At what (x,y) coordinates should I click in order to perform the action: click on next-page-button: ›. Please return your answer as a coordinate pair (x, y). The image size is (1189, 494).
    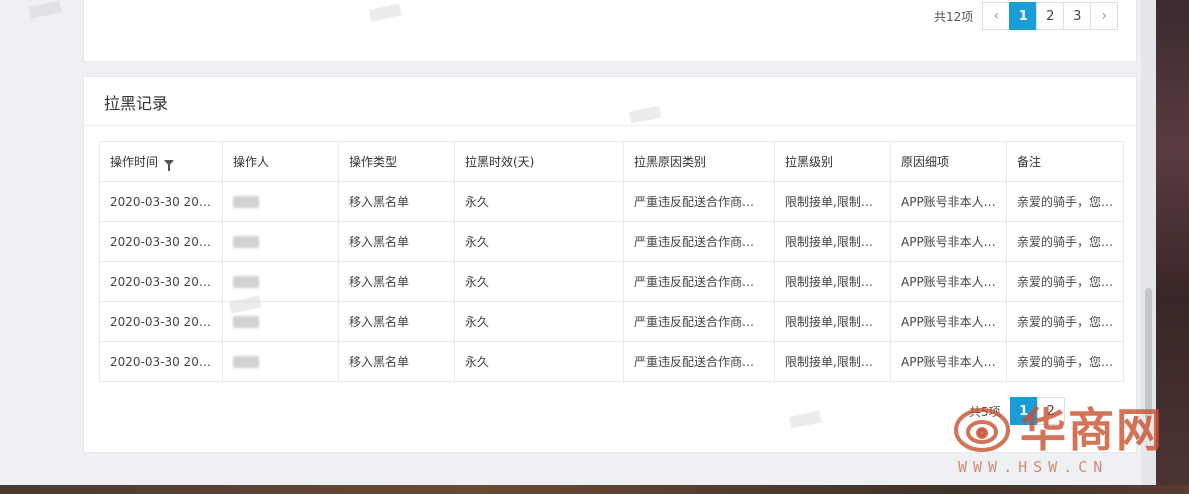
    Looking at the image, I should click on (1104, 16).